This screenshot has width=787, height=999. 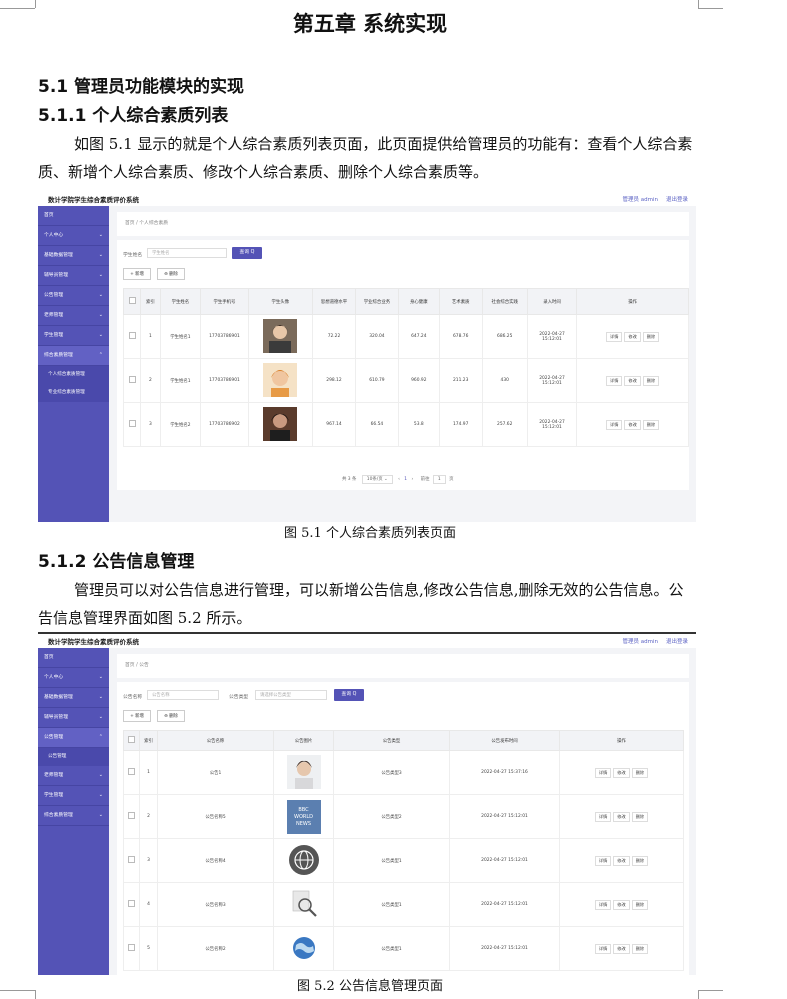 What do you see at coordinates (291, 695) in the screenshot?
I see `type-select: 请选择公告类型` at bounding box center [291, 695].